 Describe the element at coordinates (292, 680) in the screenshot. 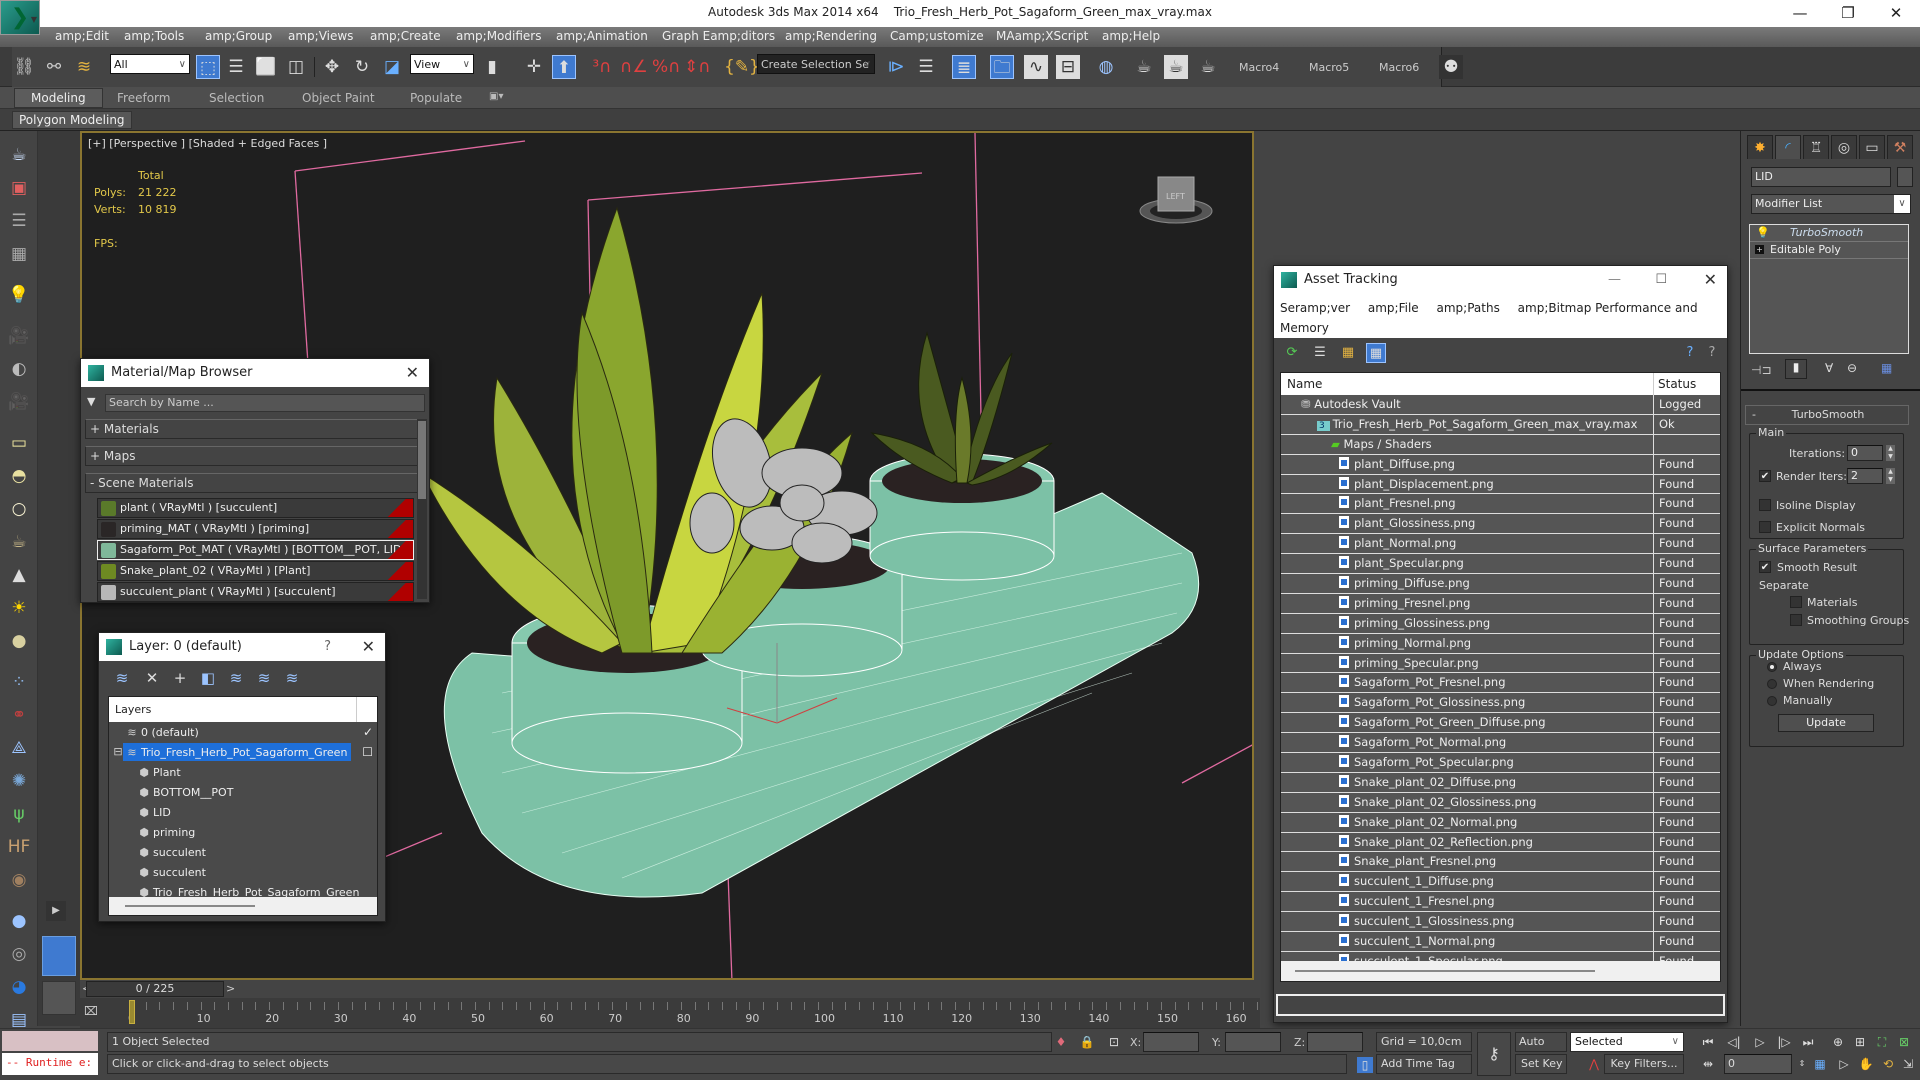

I see `freeze-unfreeze-all-icon: ≋` at that location.